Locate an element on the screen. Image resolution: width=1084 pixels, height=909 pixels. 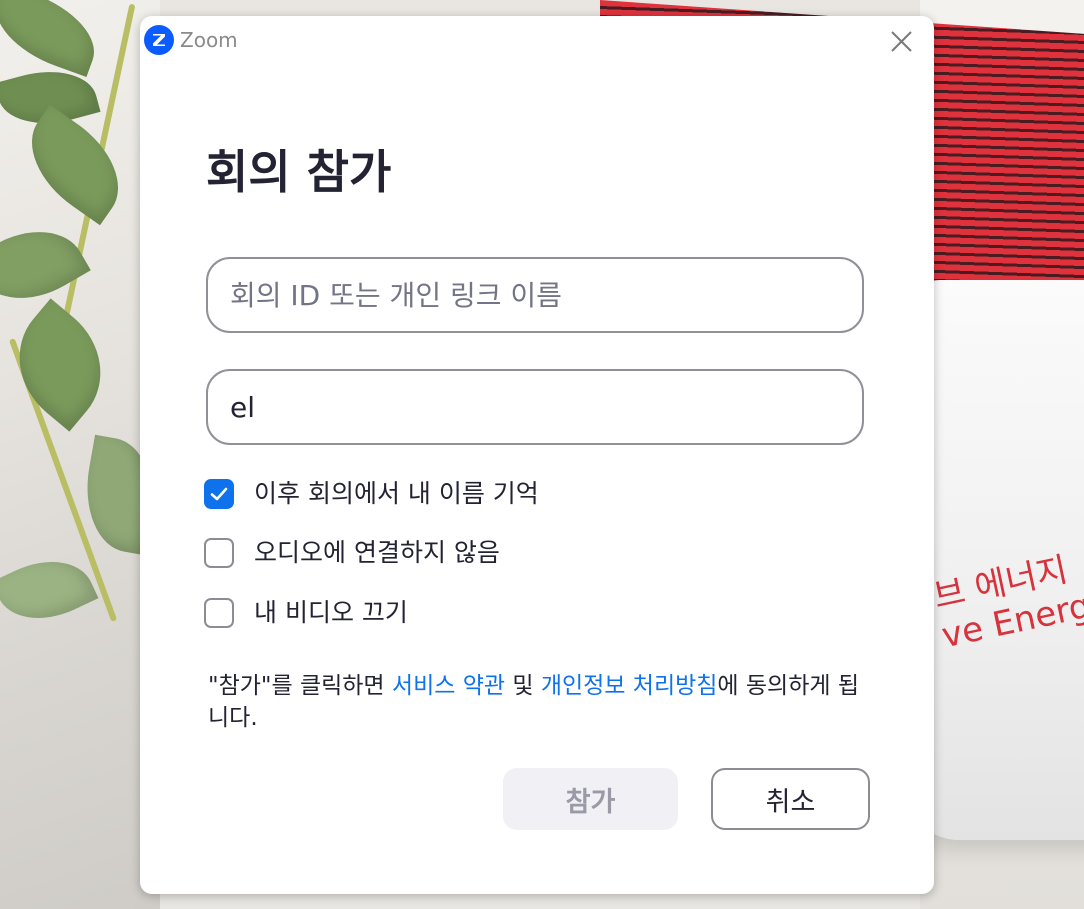
no-audio-option: 오디오에 연결하지 않음 is located at coordinates (352, 553).